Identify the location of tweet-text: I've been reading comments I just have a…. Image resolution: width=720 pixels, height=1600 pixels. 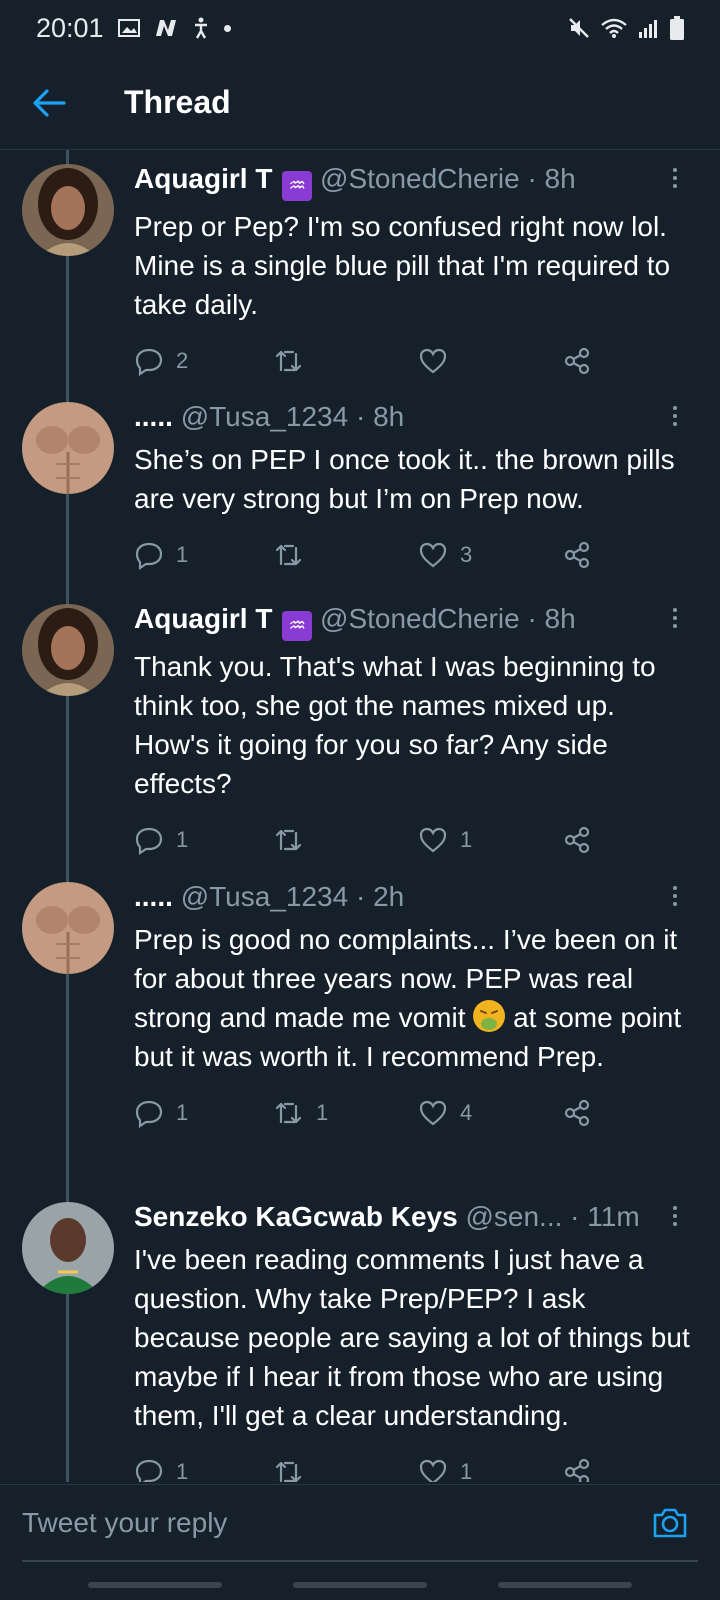
(412, 1337).